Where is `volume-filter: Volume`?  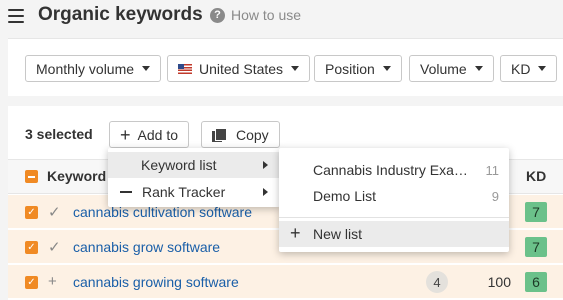
volume-filter: Volume is located at coordinates (451, 68).